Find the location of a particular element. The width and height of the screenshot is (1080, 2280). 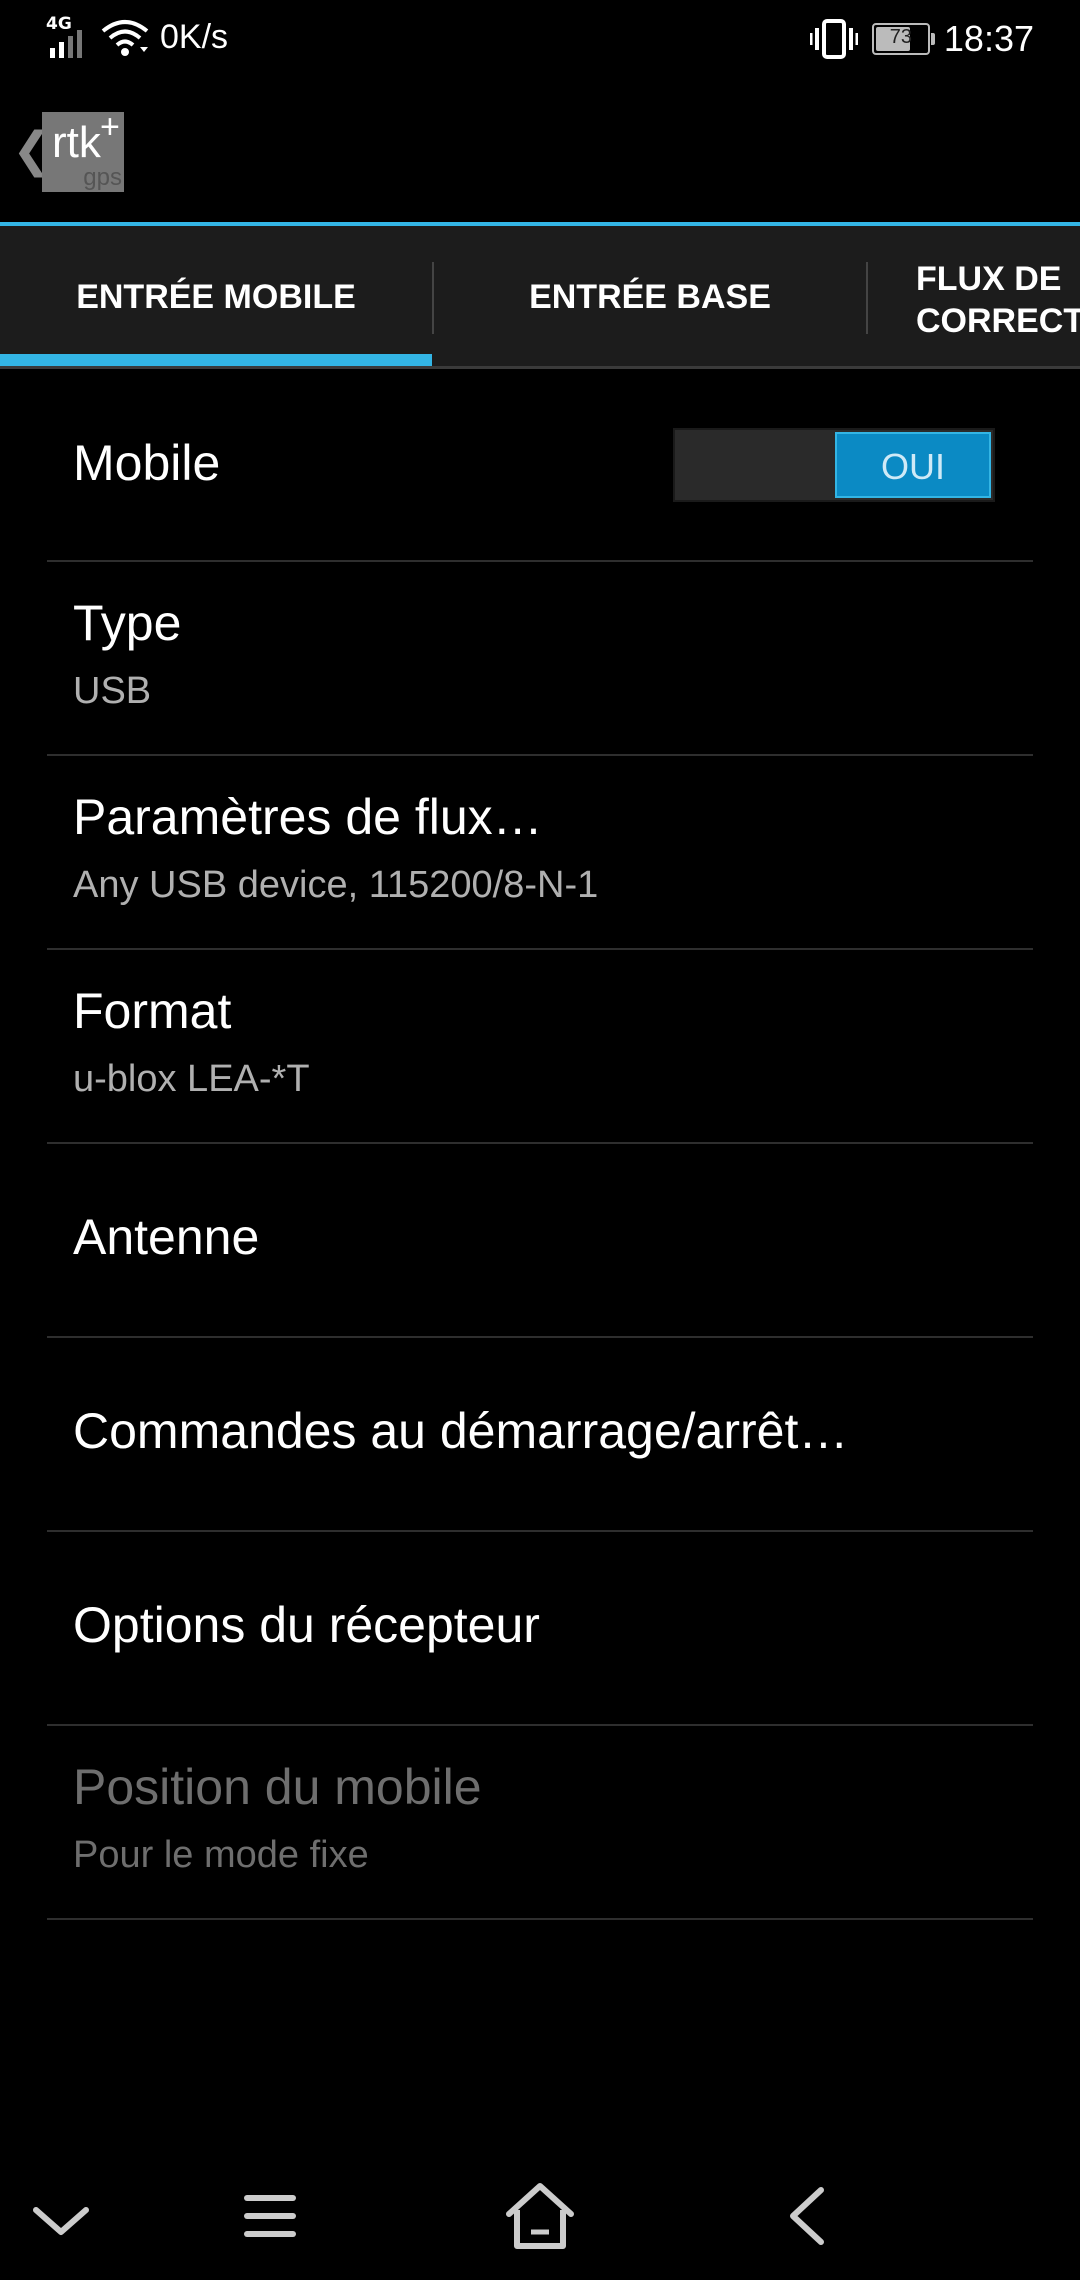

logo-sub: gps is located at coordinates (102, 177).